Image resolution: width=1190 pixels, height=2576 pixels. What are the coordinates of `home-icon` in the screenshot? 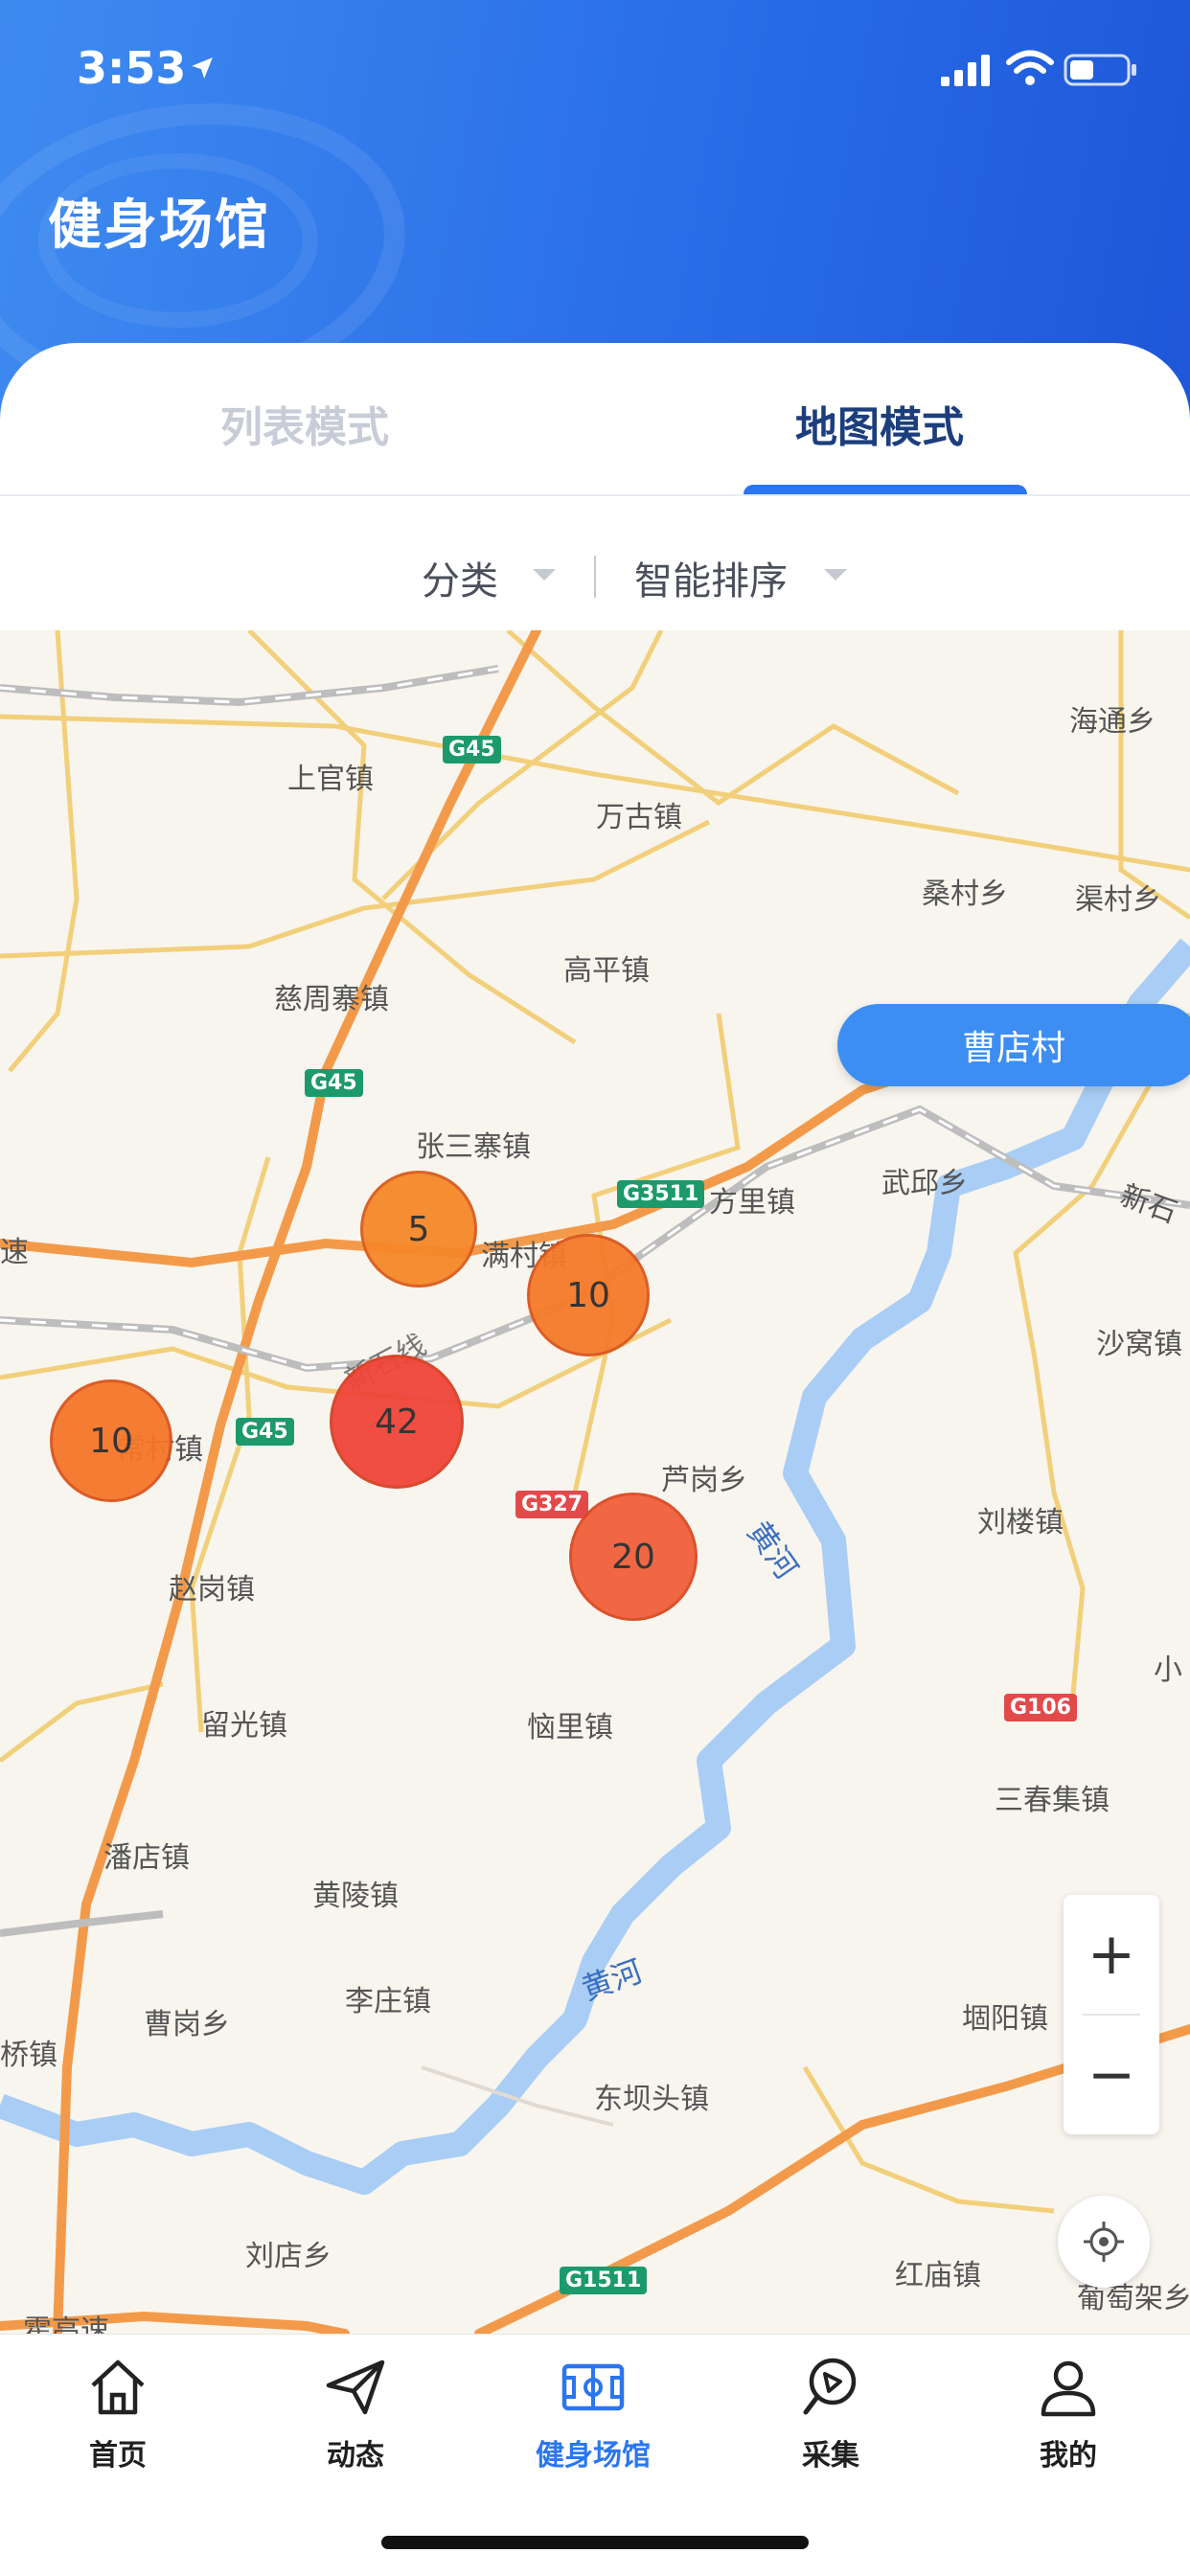 It's located at (118, 2387).